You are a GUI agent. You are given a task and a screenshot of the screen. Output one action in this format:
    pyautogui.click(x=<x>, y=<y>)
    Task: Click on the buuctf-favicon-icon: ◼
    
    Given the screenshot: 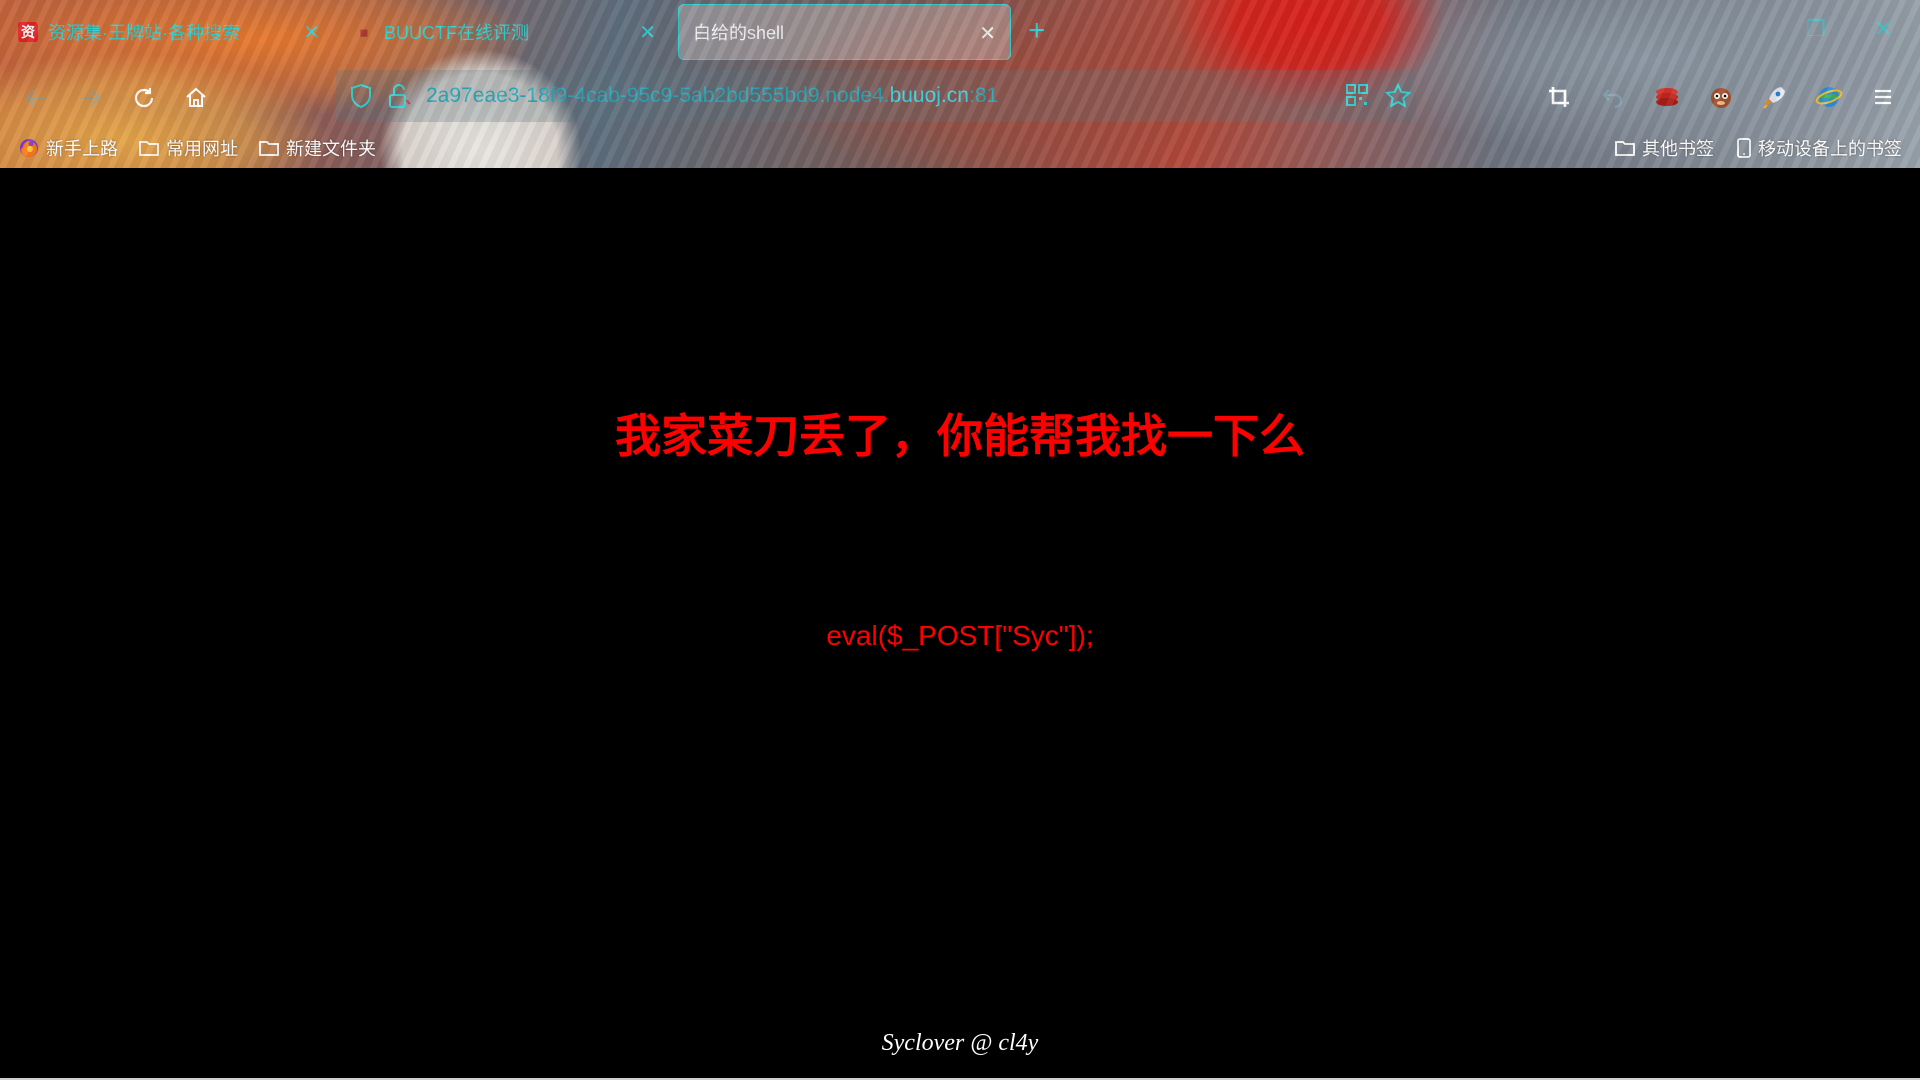 What is the action you would take?
    pyautogui.click(x=364, y=32)
    